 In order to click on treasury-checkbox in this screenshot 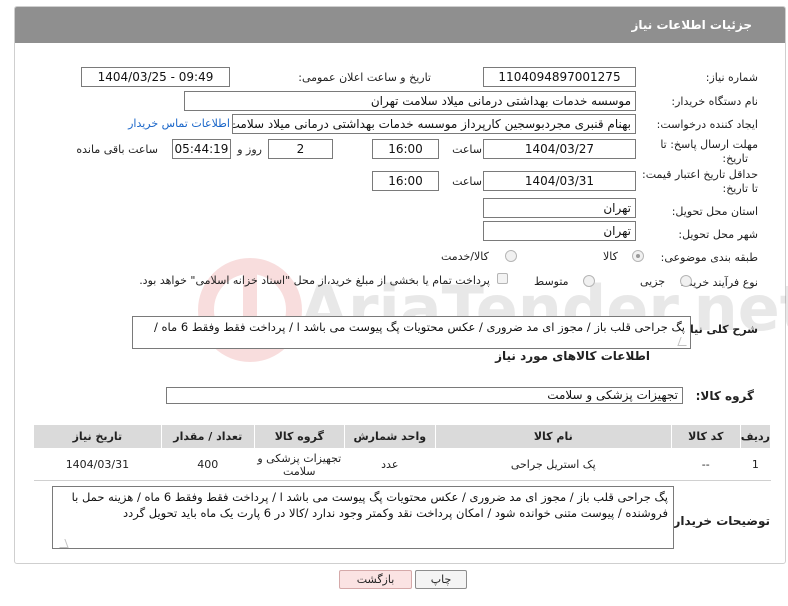, I will do `click(502, 278)`.